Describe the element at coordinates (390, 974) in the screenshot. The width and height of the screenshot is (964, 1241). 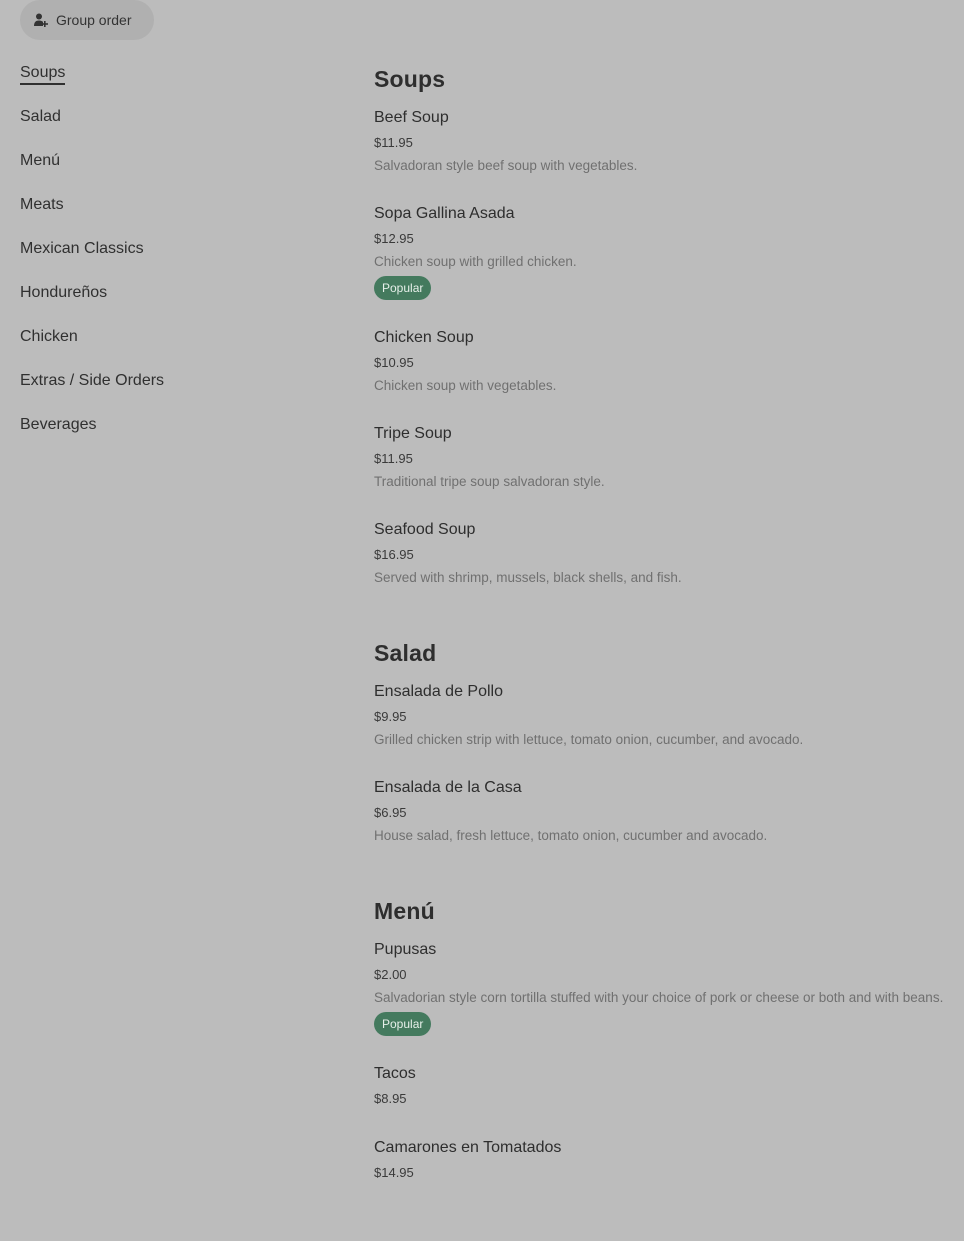
I see `item-price: $2.00` at that location.